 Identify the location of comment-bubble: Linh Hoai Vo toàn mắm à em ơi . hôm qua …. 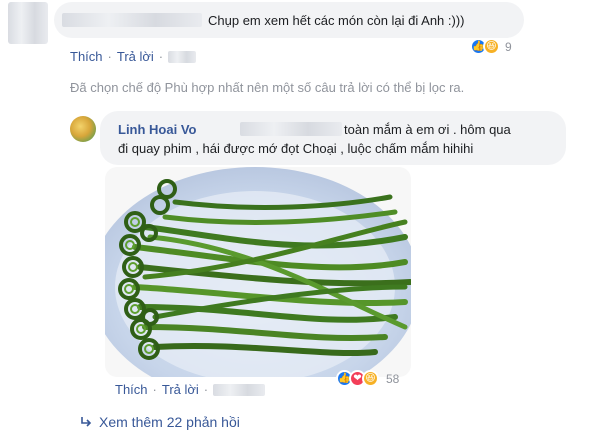
(333, 138).